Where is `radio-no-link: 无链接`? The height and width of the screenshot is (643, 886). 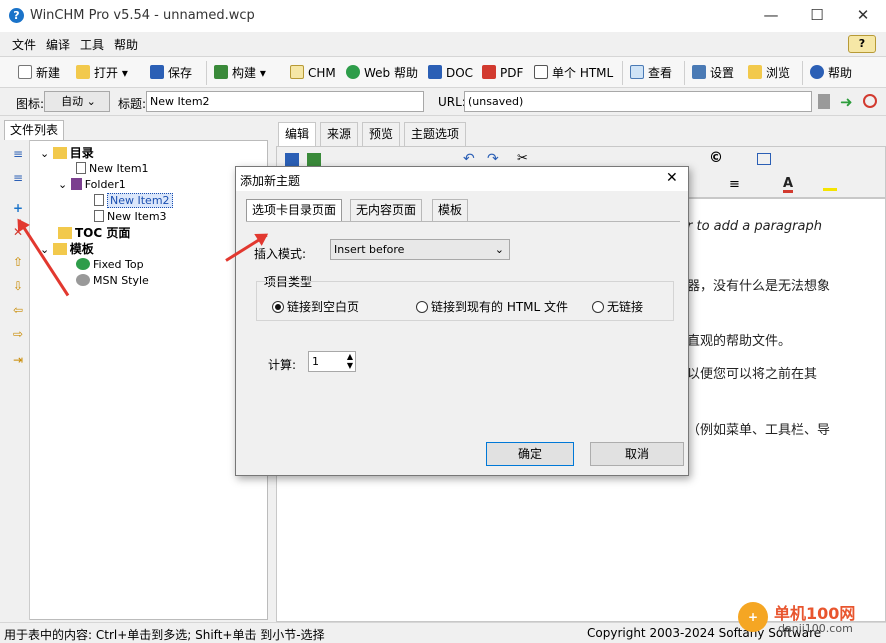
radio-no-link: 无链接 is located at coordinates (617, 306).